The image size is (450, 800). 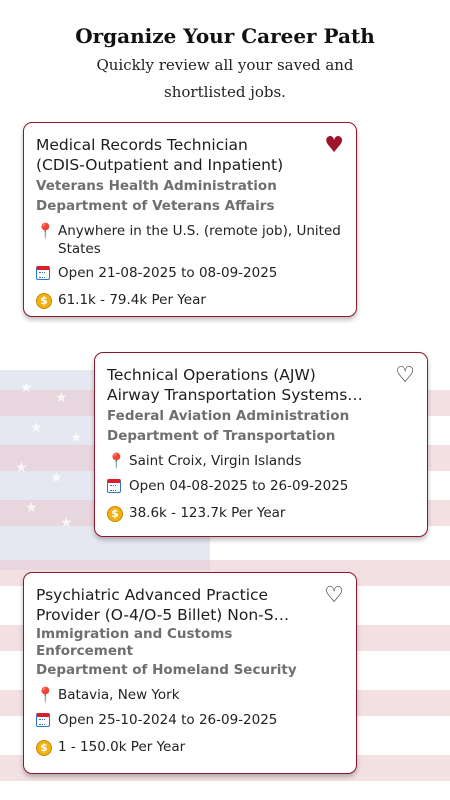 I want to click on job-salary: 38.6k - 123.7k Per Year, so click(x=207, y=513).